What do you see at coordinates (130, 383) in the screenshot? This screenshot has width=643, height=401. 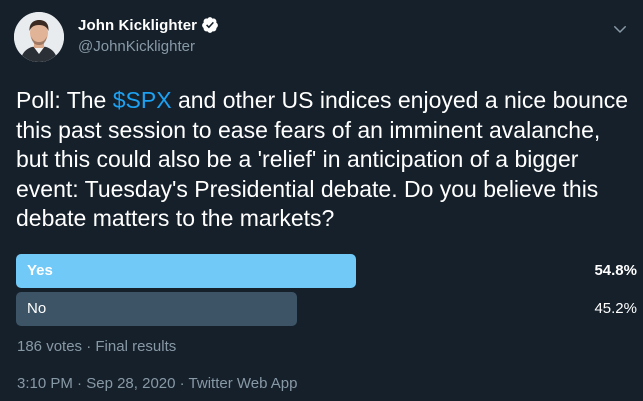 I see `tweet-date: Sep 28, 2020` at bounding box center [130, 383].